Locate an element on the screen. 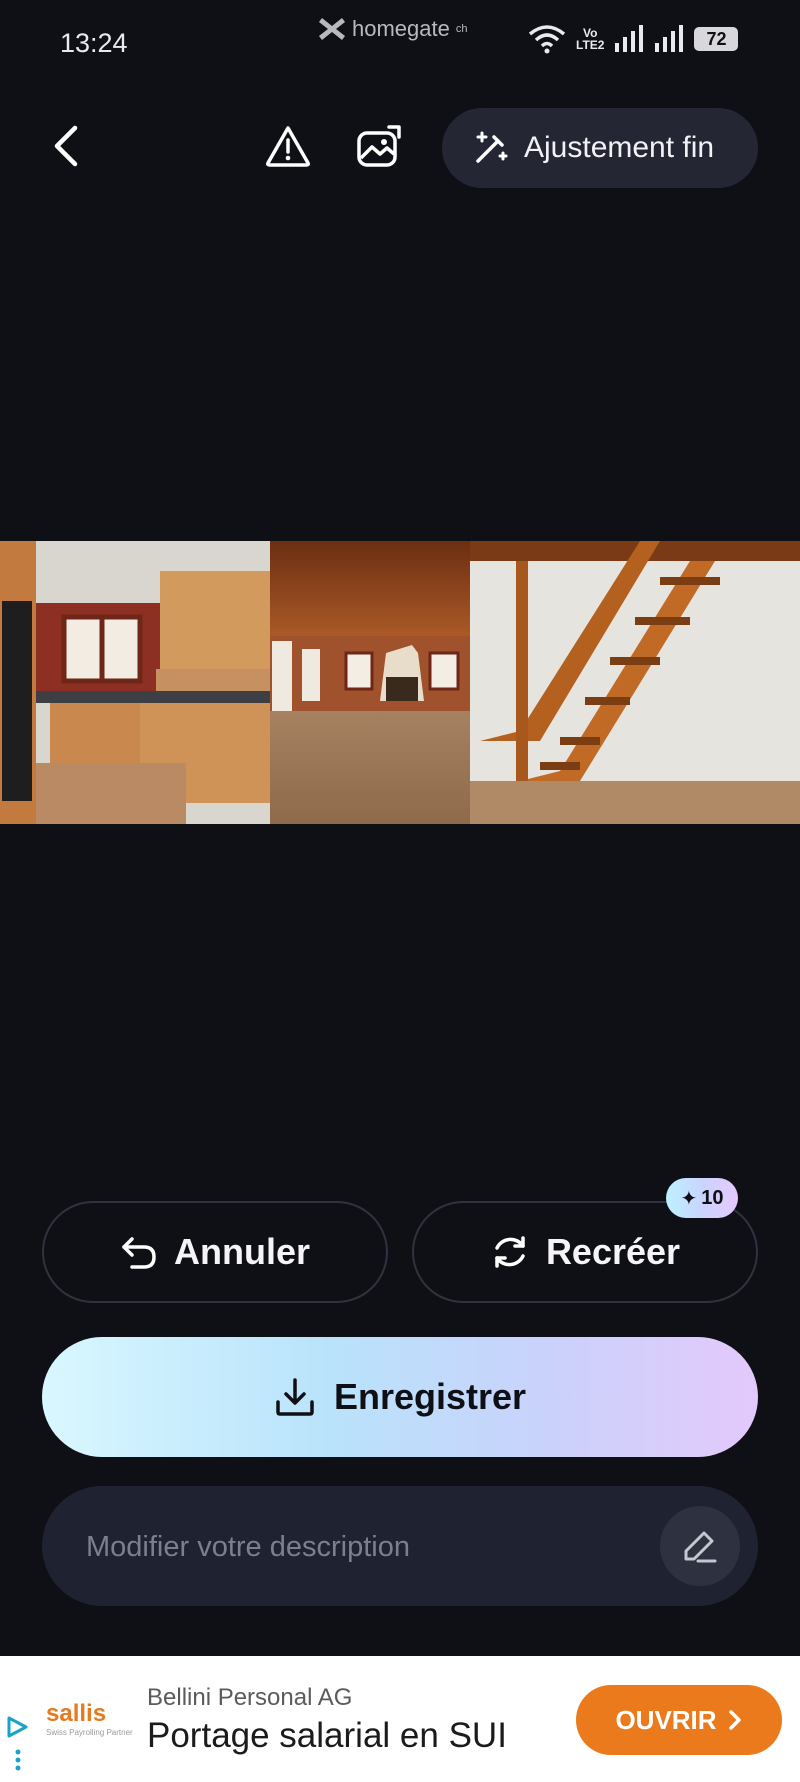  wifi-icon is located at coordinates (547, 39).